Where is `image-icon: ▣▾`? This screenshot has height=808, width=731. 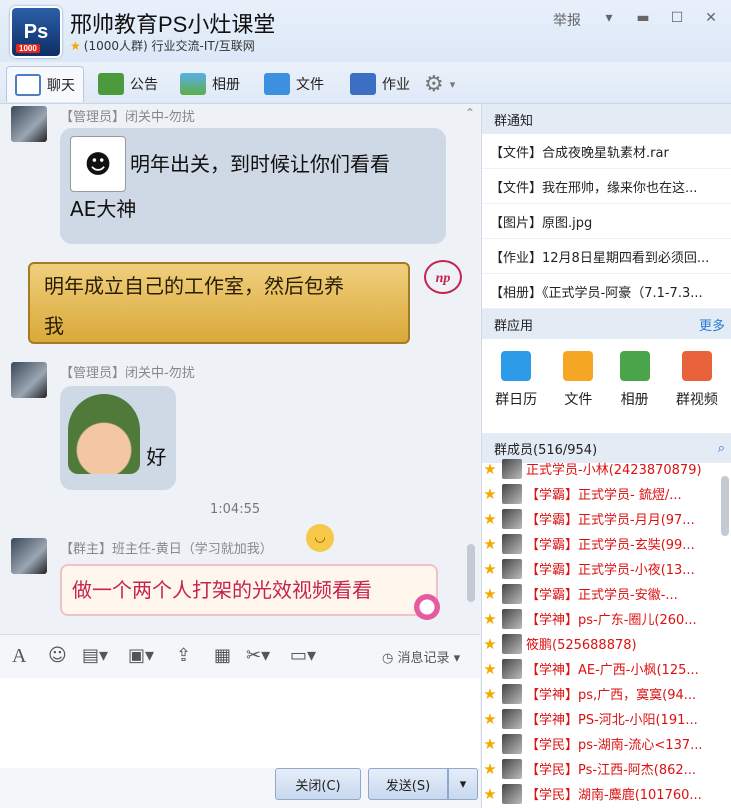
image-icon: ▣▾ is located at coordinates (141, 655).